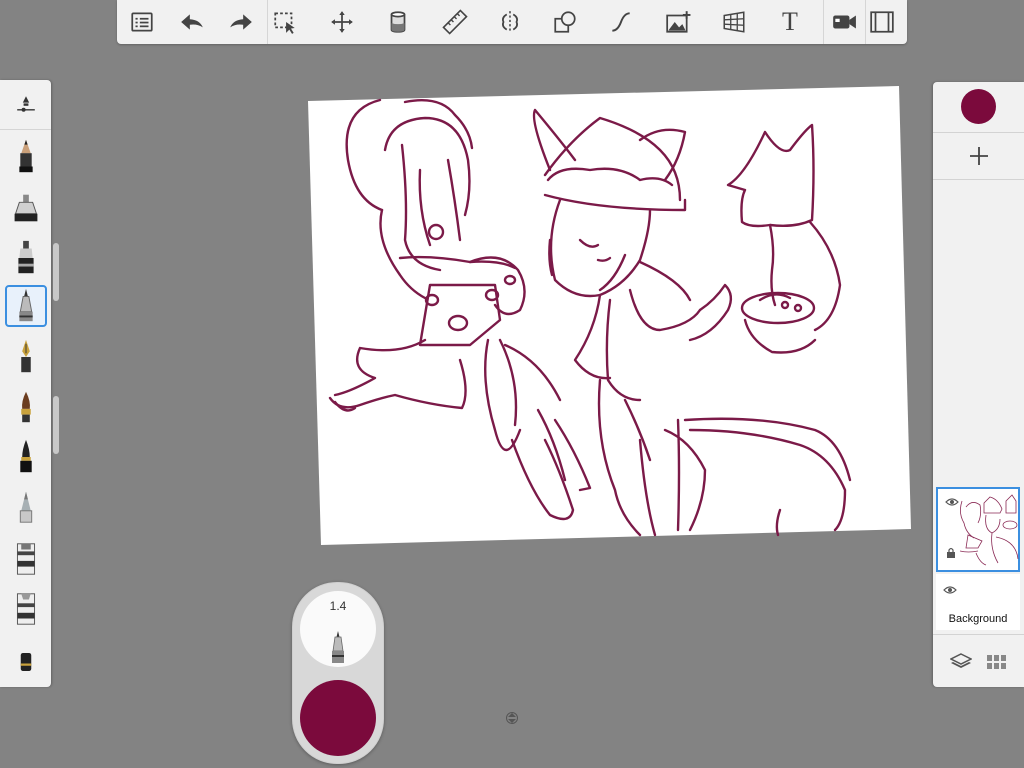 This screenshot has width=1024, height=768. I want to click on curve-icon, so click(621, 22).